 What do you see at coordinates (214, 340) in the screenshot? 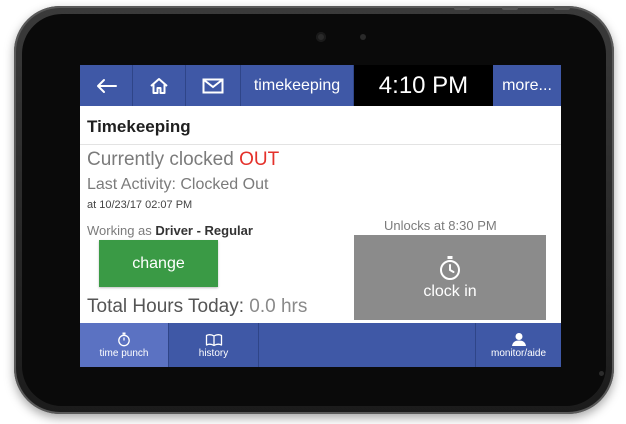
I see `book-icon` at bounding box center [214, 340].